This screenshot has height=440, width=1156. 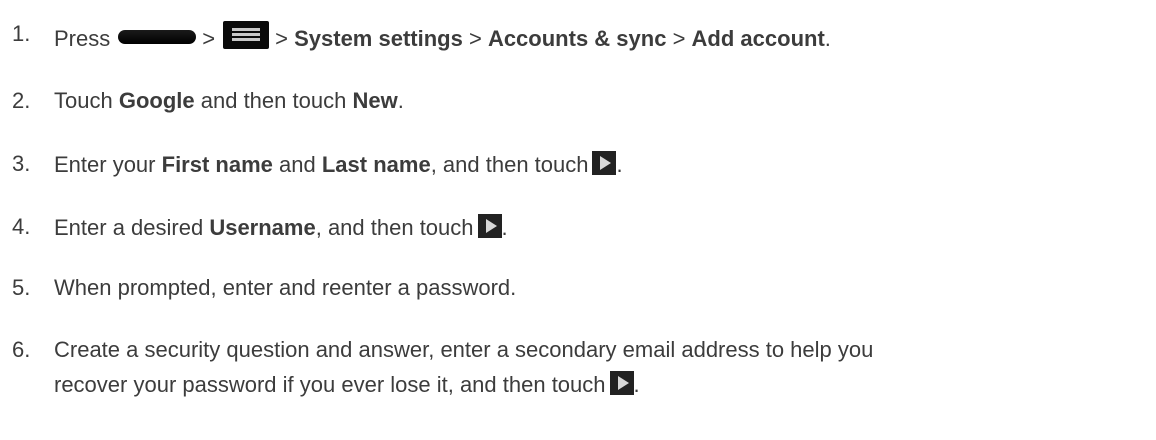 What do you see at coordinates (82, 38) in the screenshot?
I see `text-press: Press` at bounding box center [82, 38].